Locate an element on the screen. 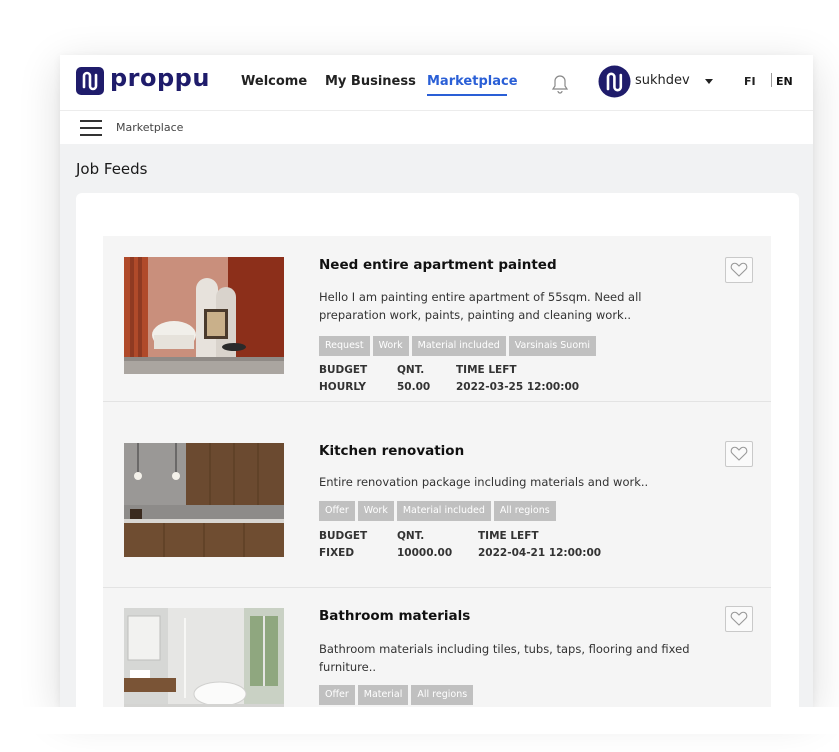  avatar is located at coordinates (614, 81).